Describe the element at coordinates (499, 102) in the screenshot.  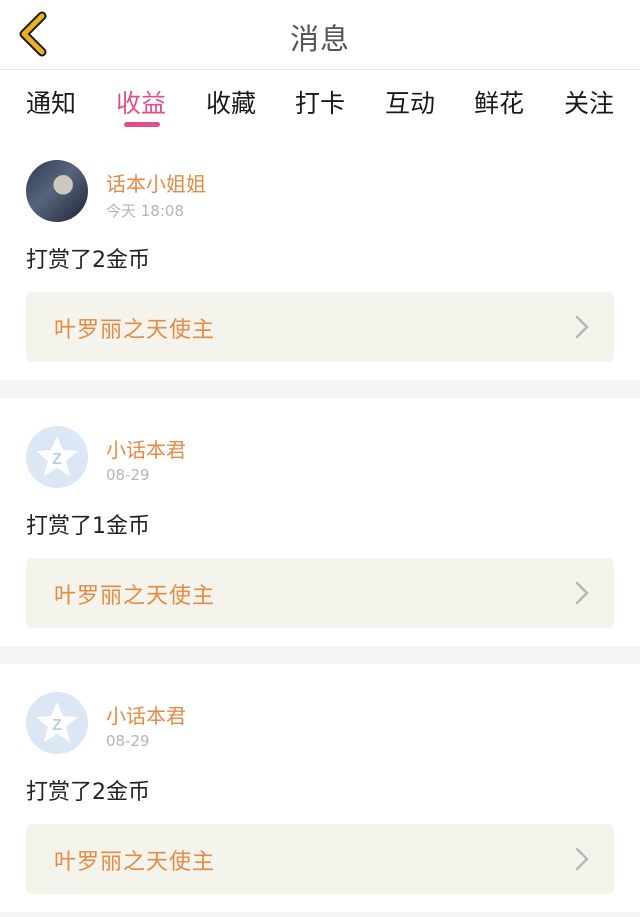
I see `tab-flowers: 鲜花` at that location.